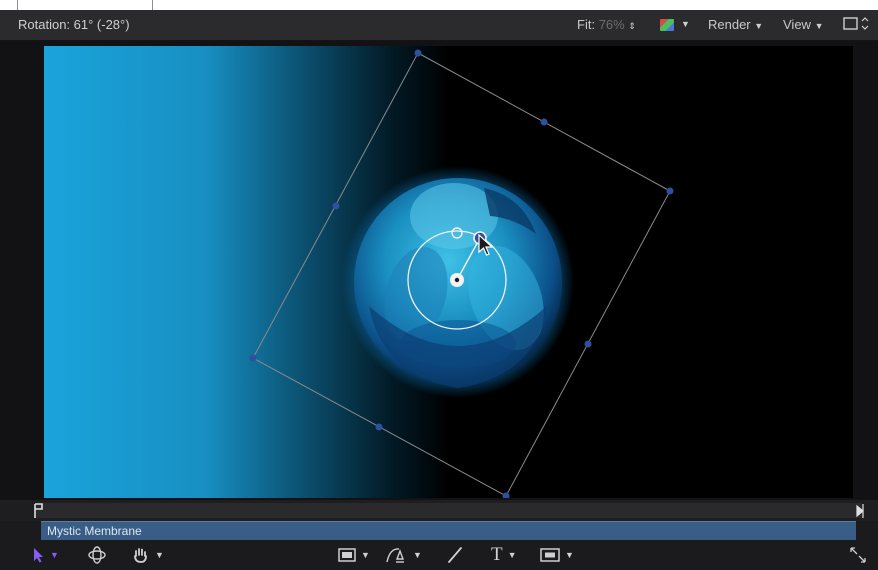 Image resolution: width=878 pixels, height=570 pixels. What do you see at coordinates (439, 555) in the screenshot?
I see `bottom-toolbar: ▼ ▼ ▼ ▼ T ▼ ▼` at bounding box center [439, 555].